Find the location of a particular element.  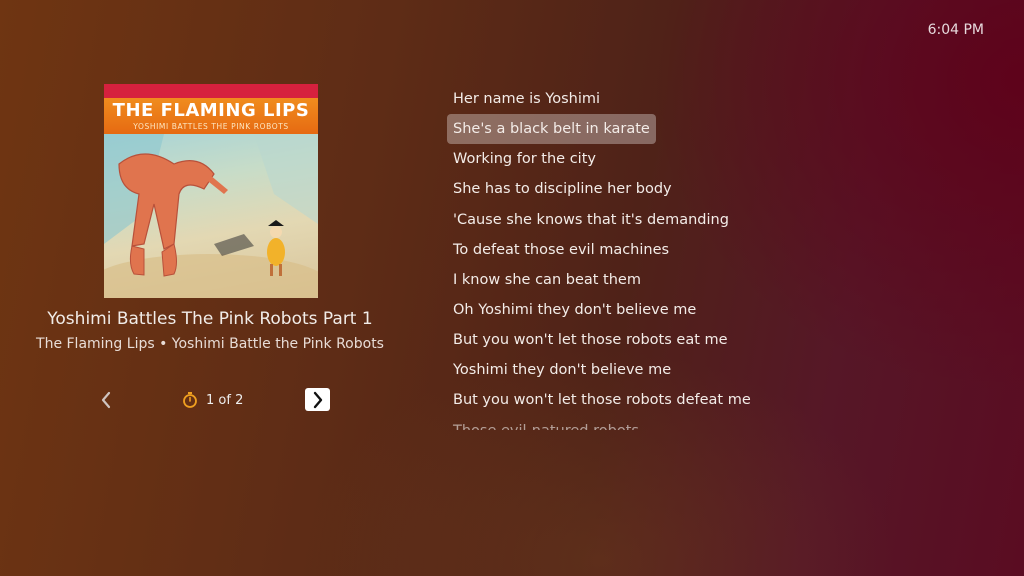

lyric-line-partial: Those evil-natured robots is located at coordinates (546, 423).